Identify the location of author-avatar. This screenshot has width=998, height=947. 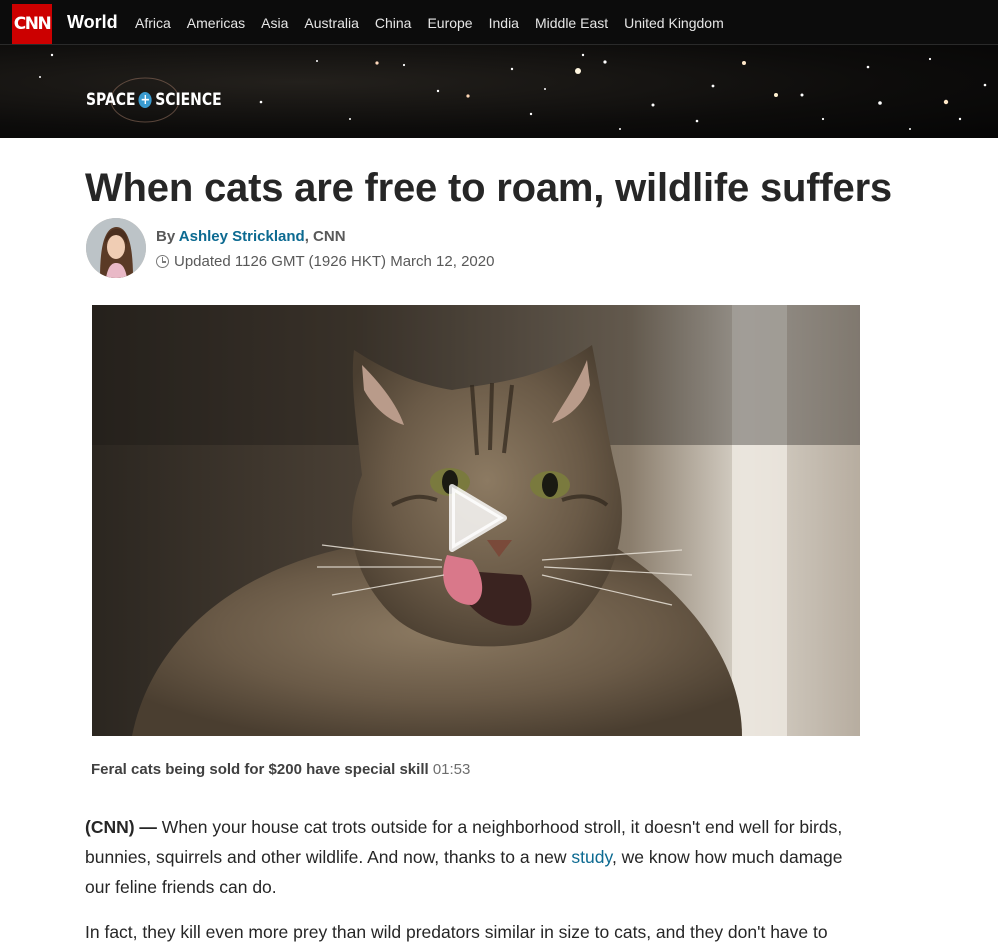
(116, 248).